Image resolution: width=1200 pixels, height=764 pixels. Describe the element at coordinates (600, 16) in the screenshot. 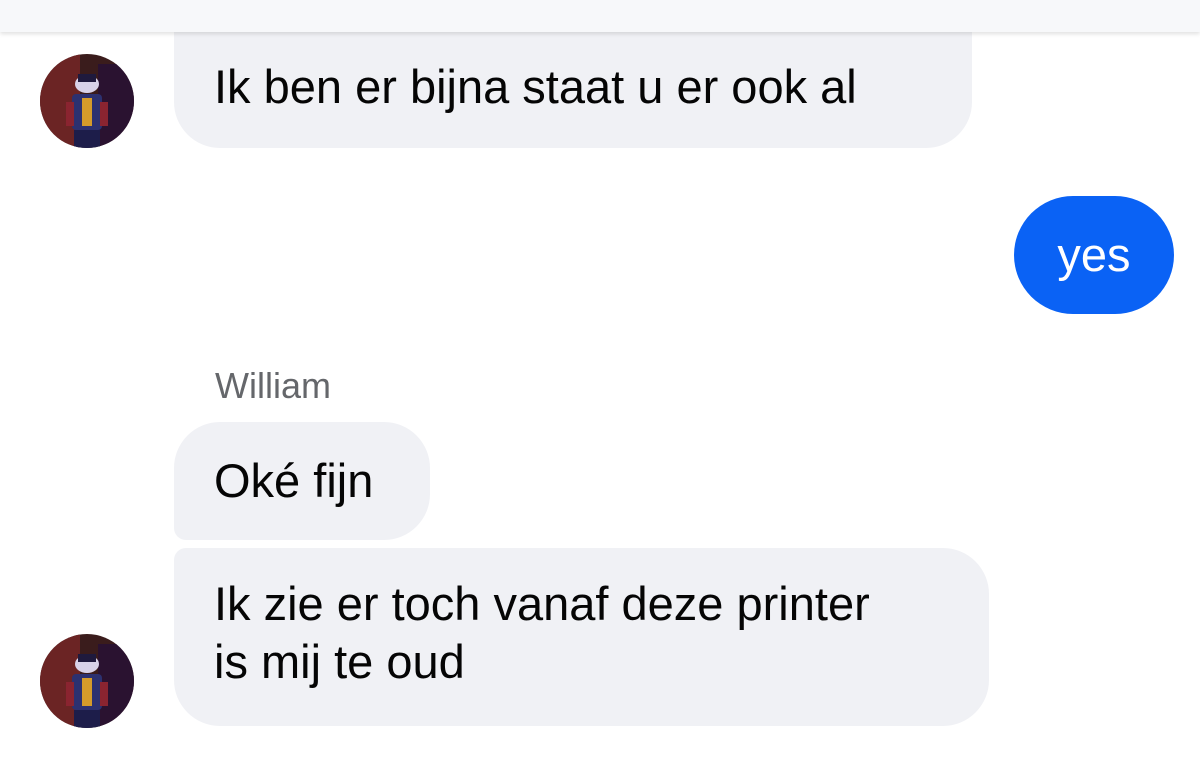

I see `conversation-header-bar` at that location.